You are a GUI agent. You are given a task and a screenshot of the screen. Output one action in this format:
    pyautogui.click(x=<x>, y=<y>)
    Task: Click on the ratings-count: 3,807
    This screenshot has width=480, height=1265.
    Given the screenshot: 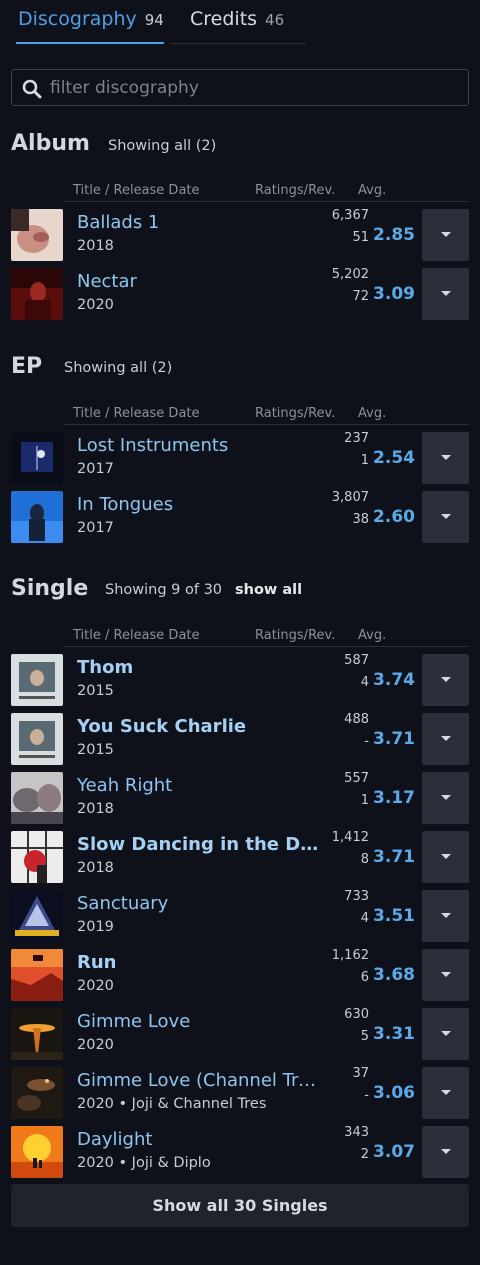 What is the action you would take?
    pyautogui.click(x=350, y=497)
    